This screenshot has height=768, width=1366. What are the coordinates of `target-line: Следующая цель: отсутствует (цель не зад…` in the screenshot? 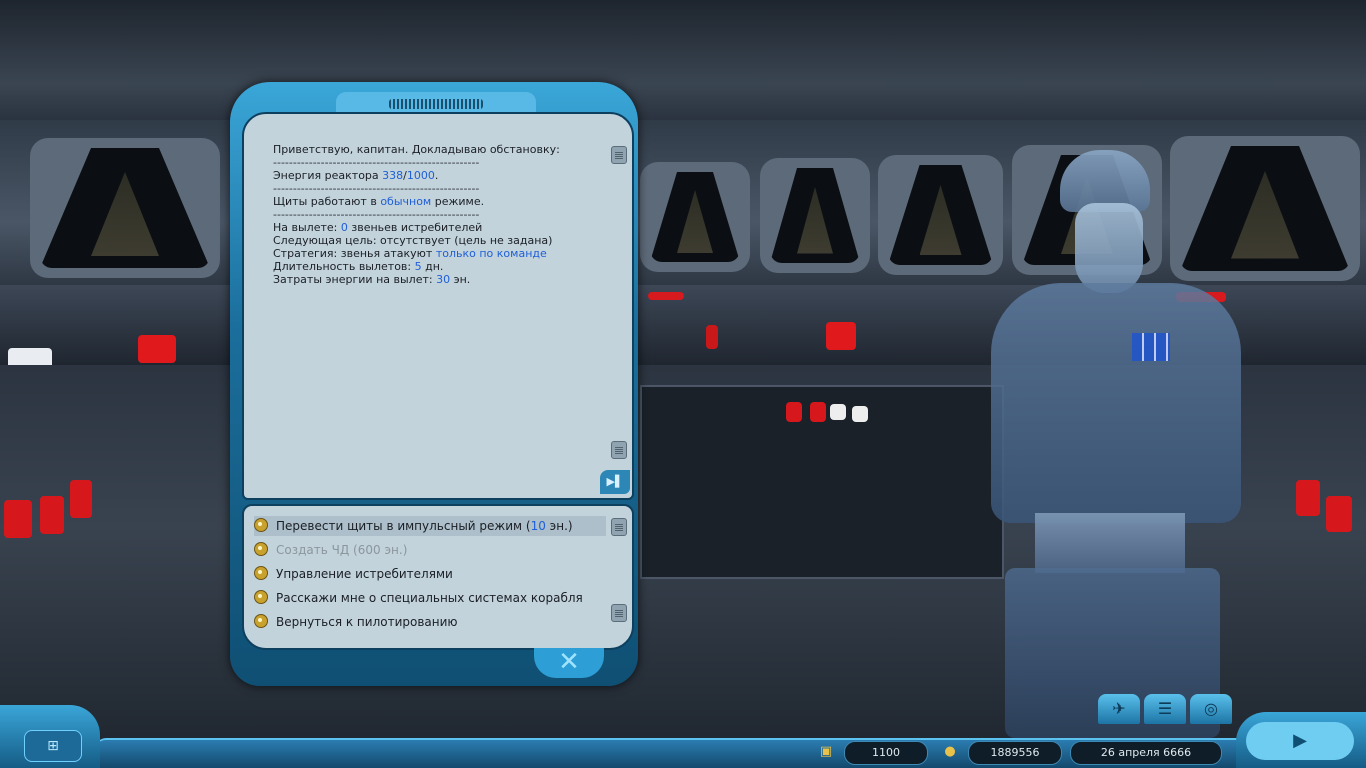 It's located at (413, 240).